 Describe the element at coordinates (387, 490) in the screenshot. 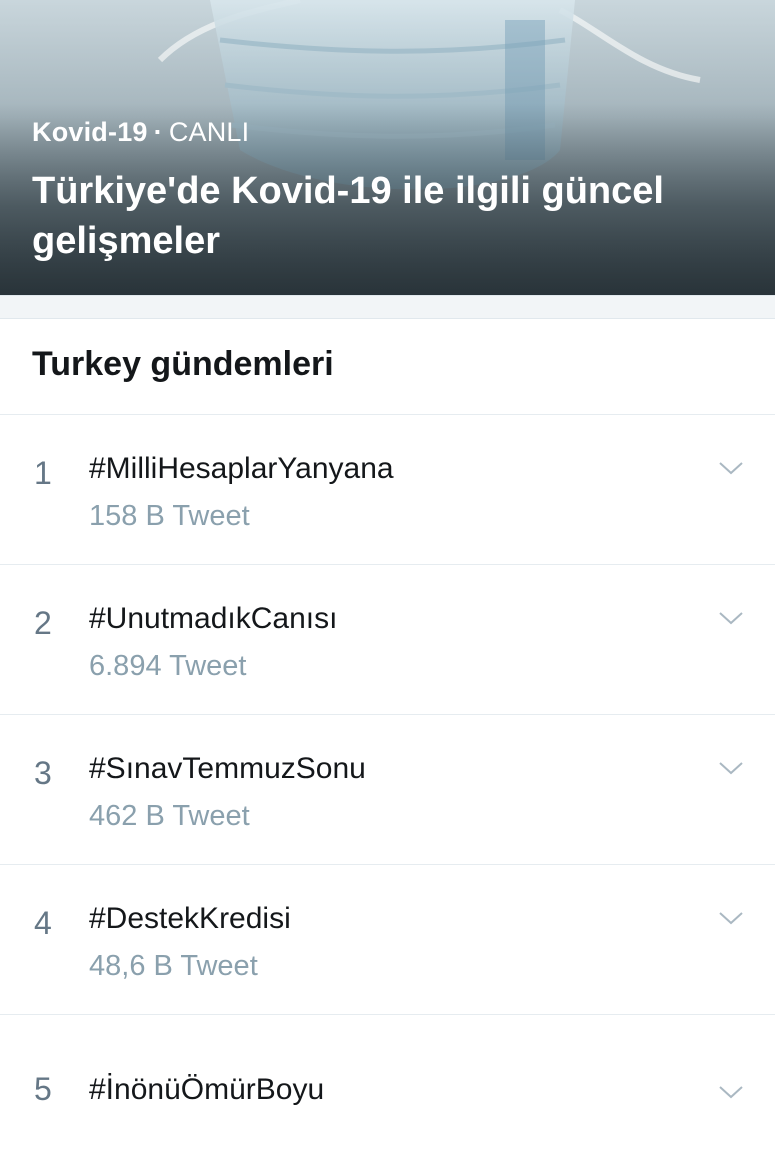

I see `trend-item: 1 #MilliHesaplarYanyana 158 B Tweet` at that location.